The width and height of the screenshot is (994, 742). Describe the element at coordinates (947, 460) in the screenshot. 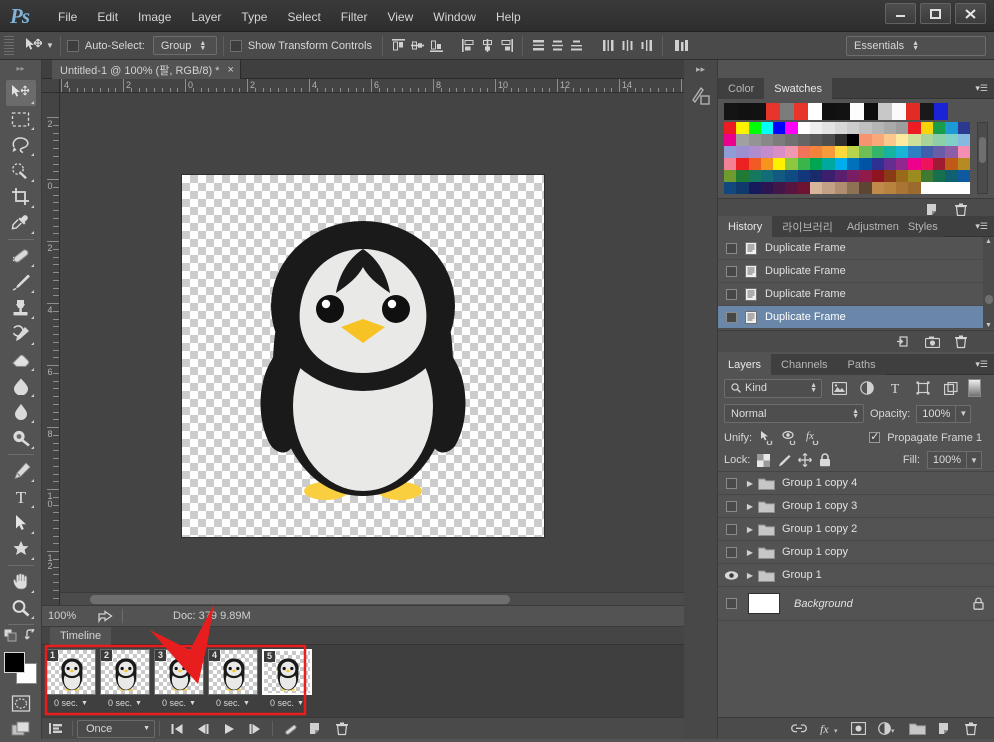

I see `fill-value: 100%` at that location.